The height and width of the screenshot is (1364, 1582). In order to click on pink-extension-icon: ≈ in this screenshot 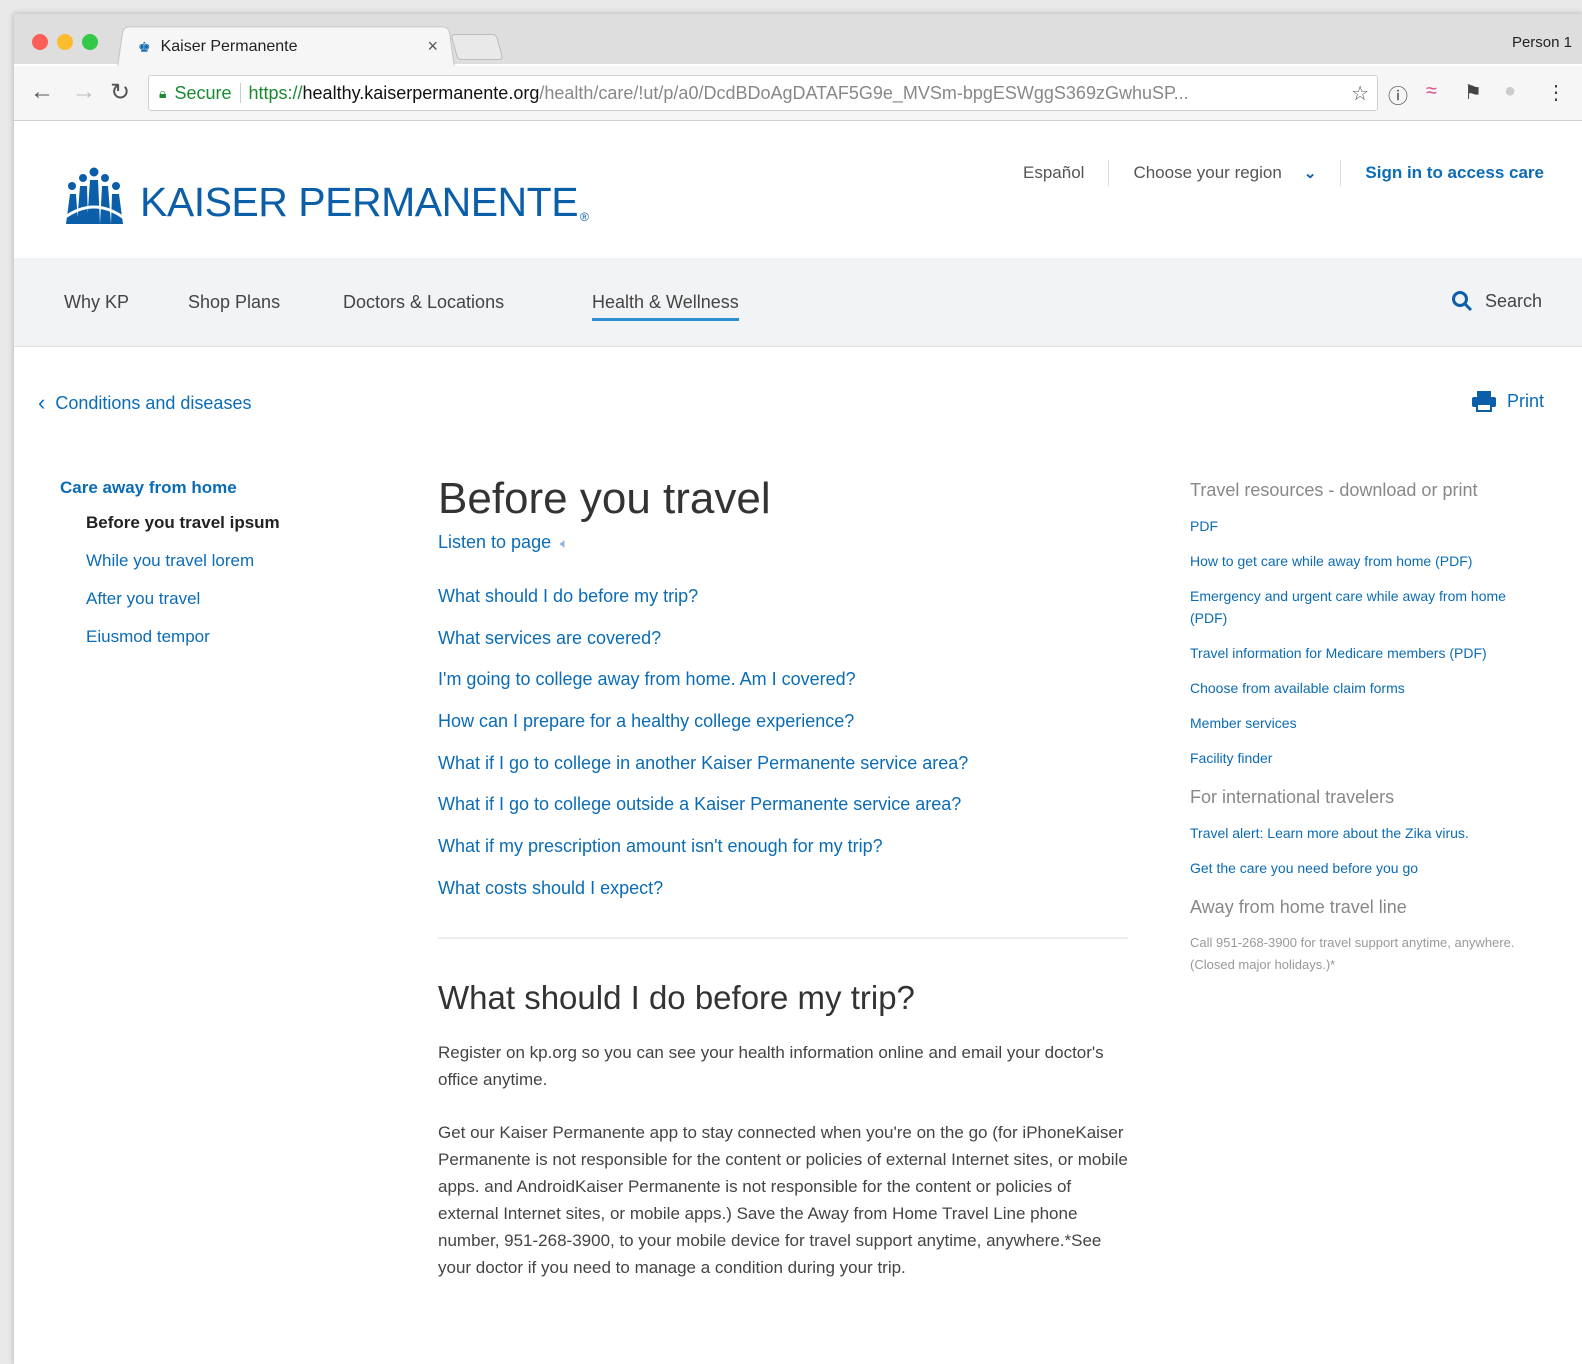, I will do `click(1431, 91)`.